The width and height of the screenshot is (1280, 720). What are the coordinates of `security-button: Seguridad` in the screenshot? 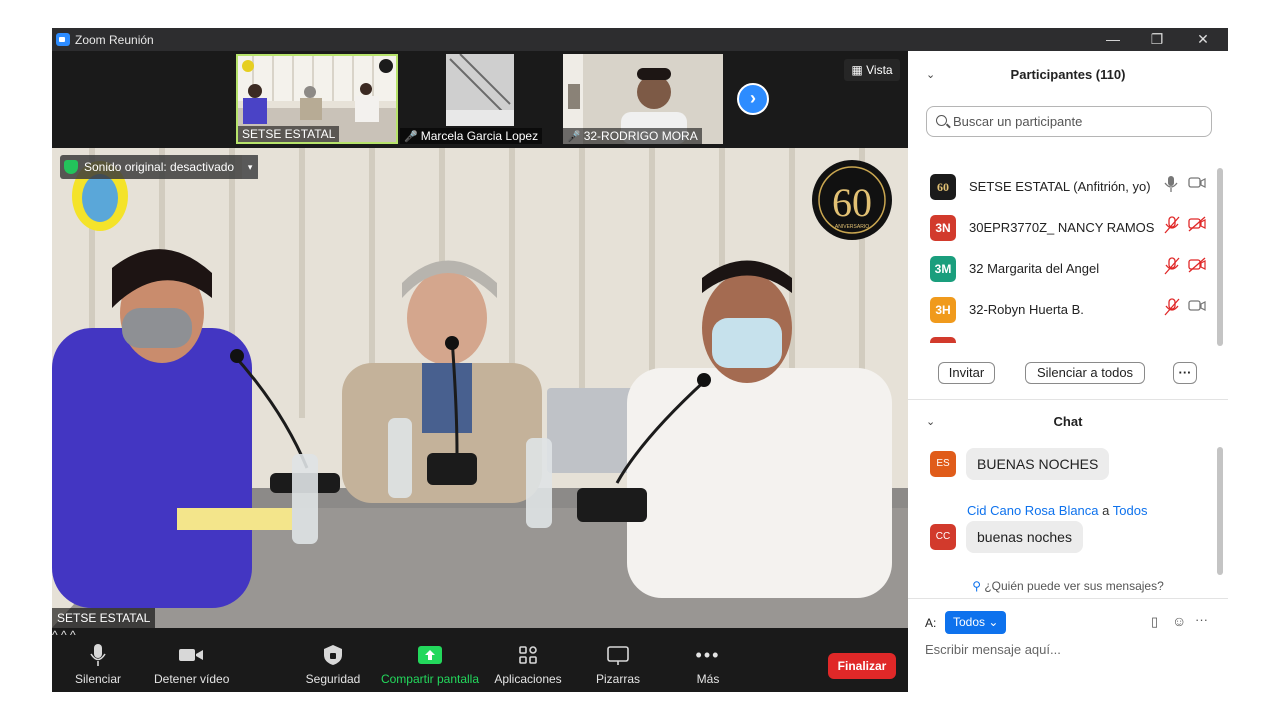 It's located at (333, 664).